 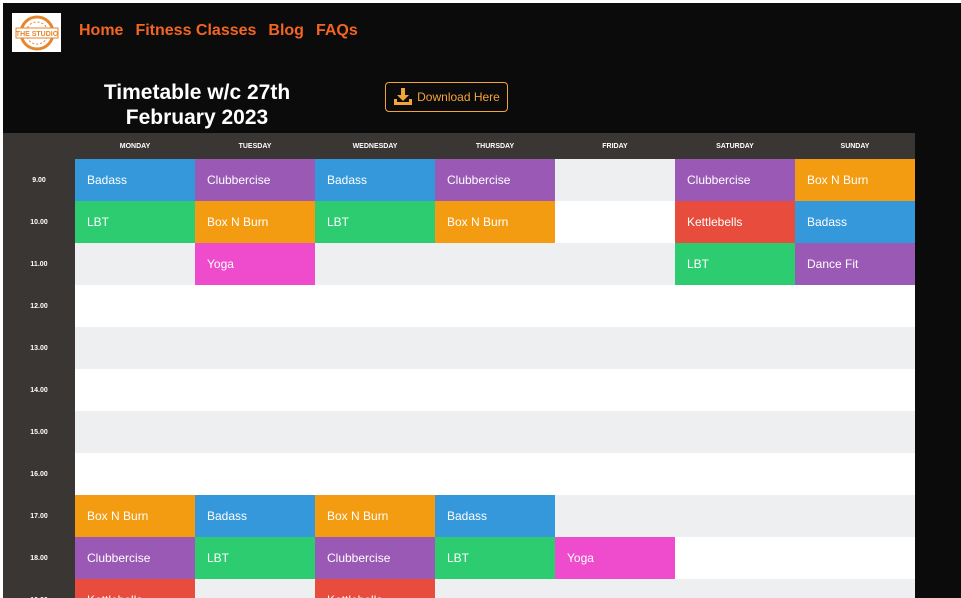 I want to click on logo-stamp-icon: THE STUDIO, so click(x=36, y=32).